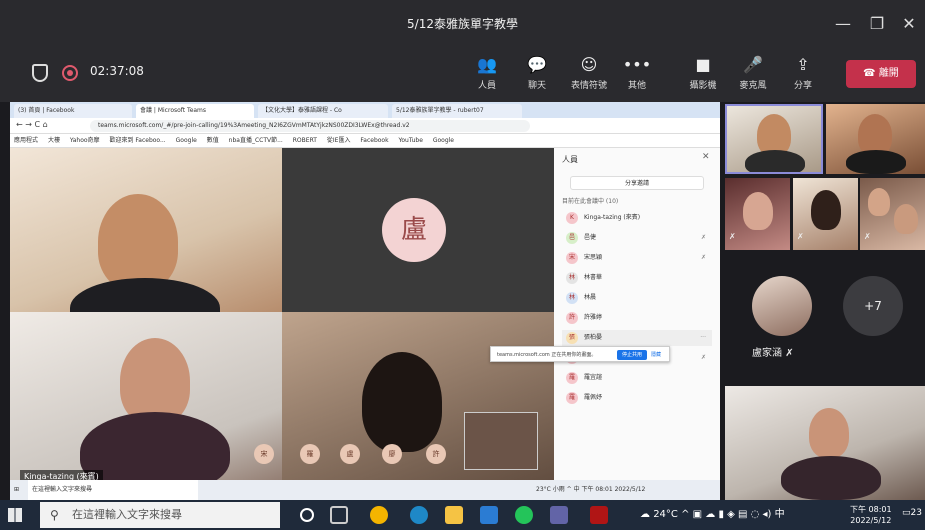 The width and height of the screenshot is (925, 530). Describe the element at coordinates (339, 515) in the screenshot. I see `task-view-icon` at that location.